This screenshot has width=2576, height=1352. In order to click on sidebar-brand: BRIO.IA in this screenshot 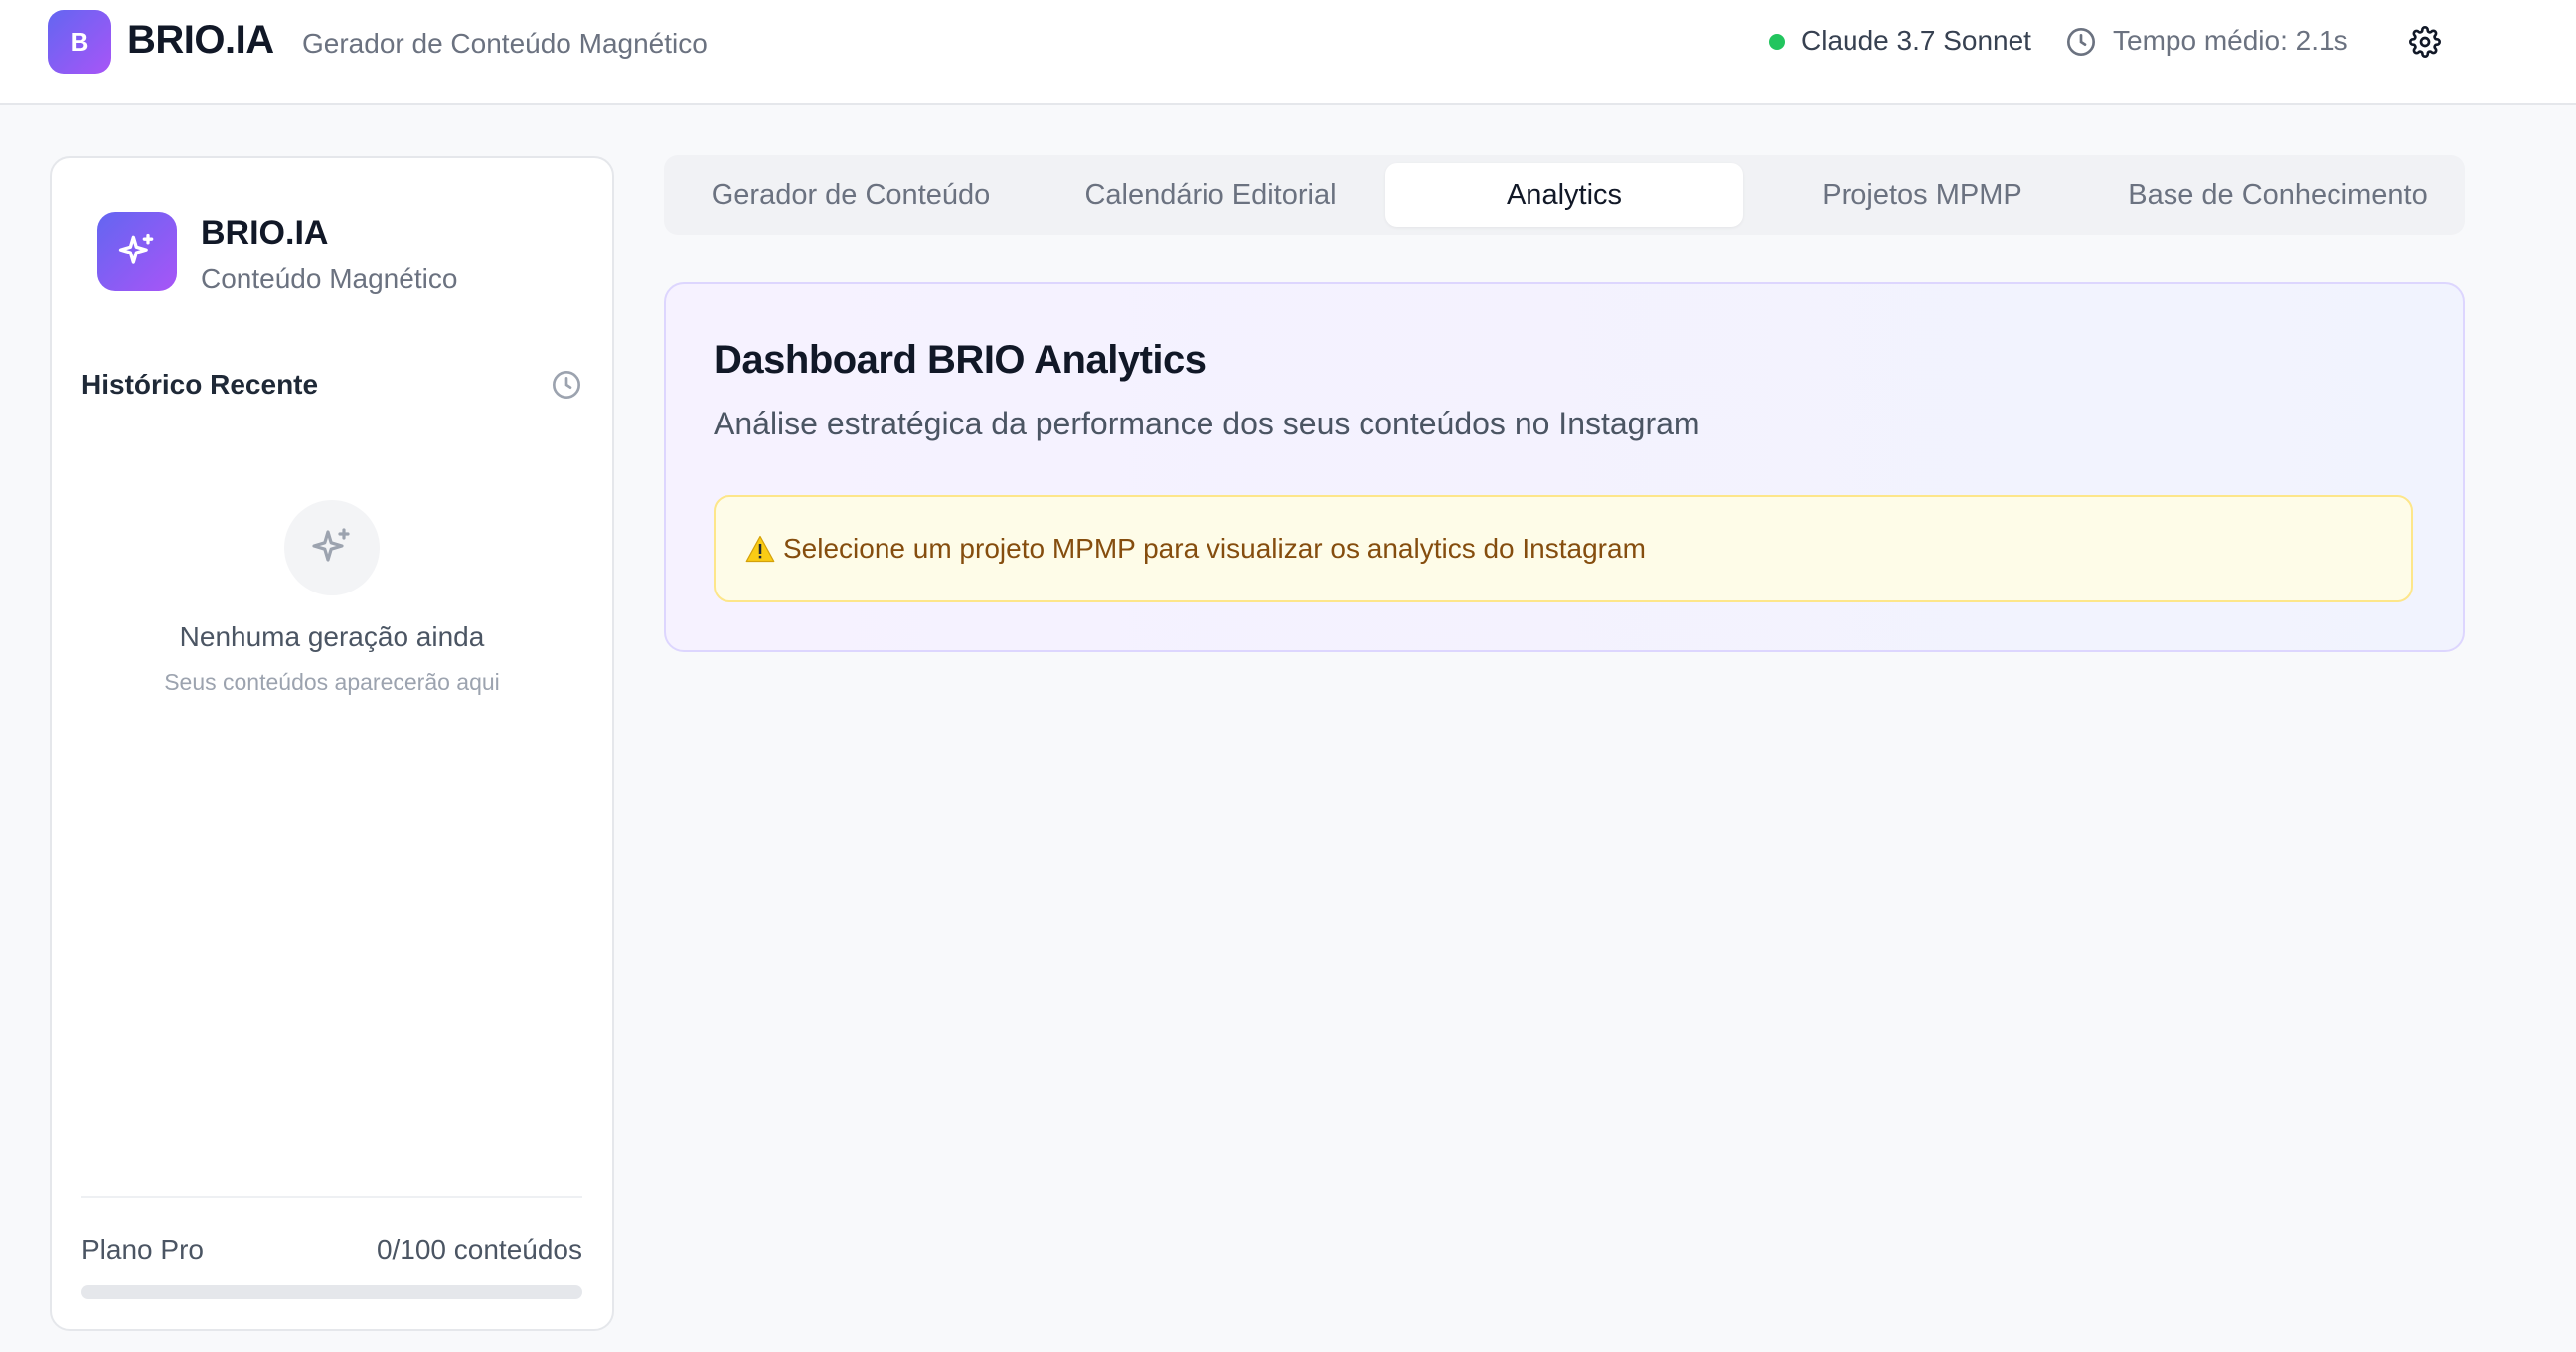, I will do `click(265, 233)`.